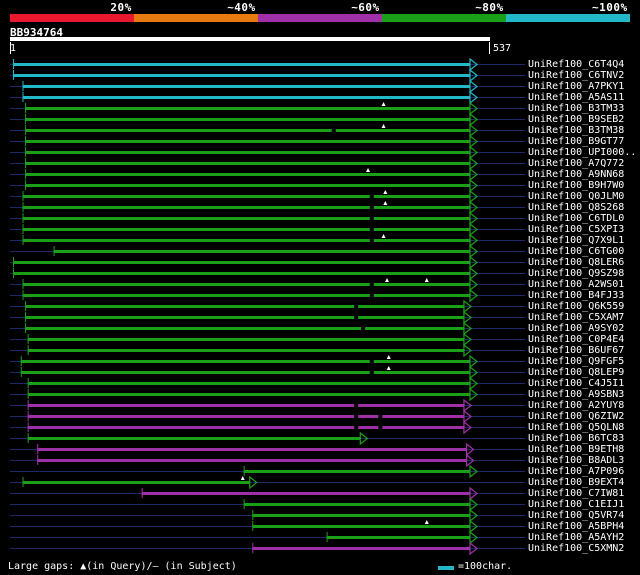 This screenshot has width=640, height=575. I want to click on hit-label: UniRef100_Q6K559, so click(576, 306).